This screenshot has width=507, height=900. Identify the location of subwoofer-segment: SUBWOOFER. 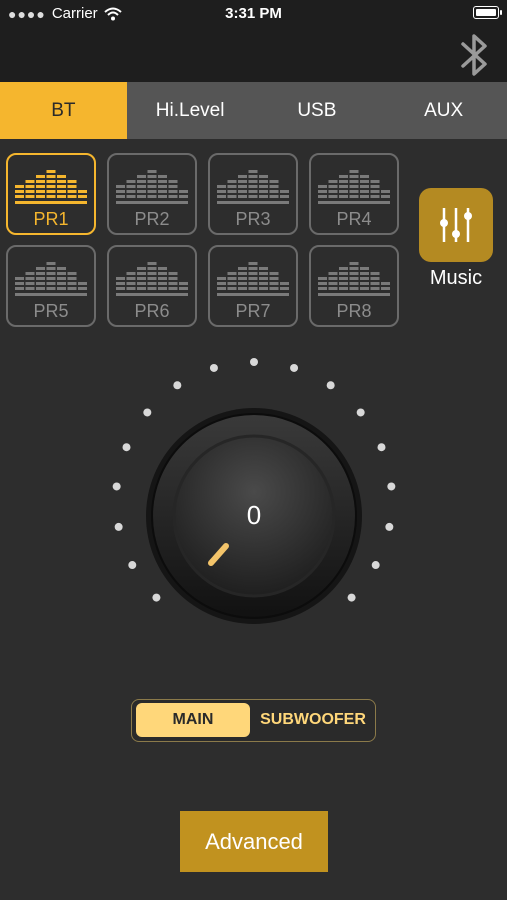
(313, 720).